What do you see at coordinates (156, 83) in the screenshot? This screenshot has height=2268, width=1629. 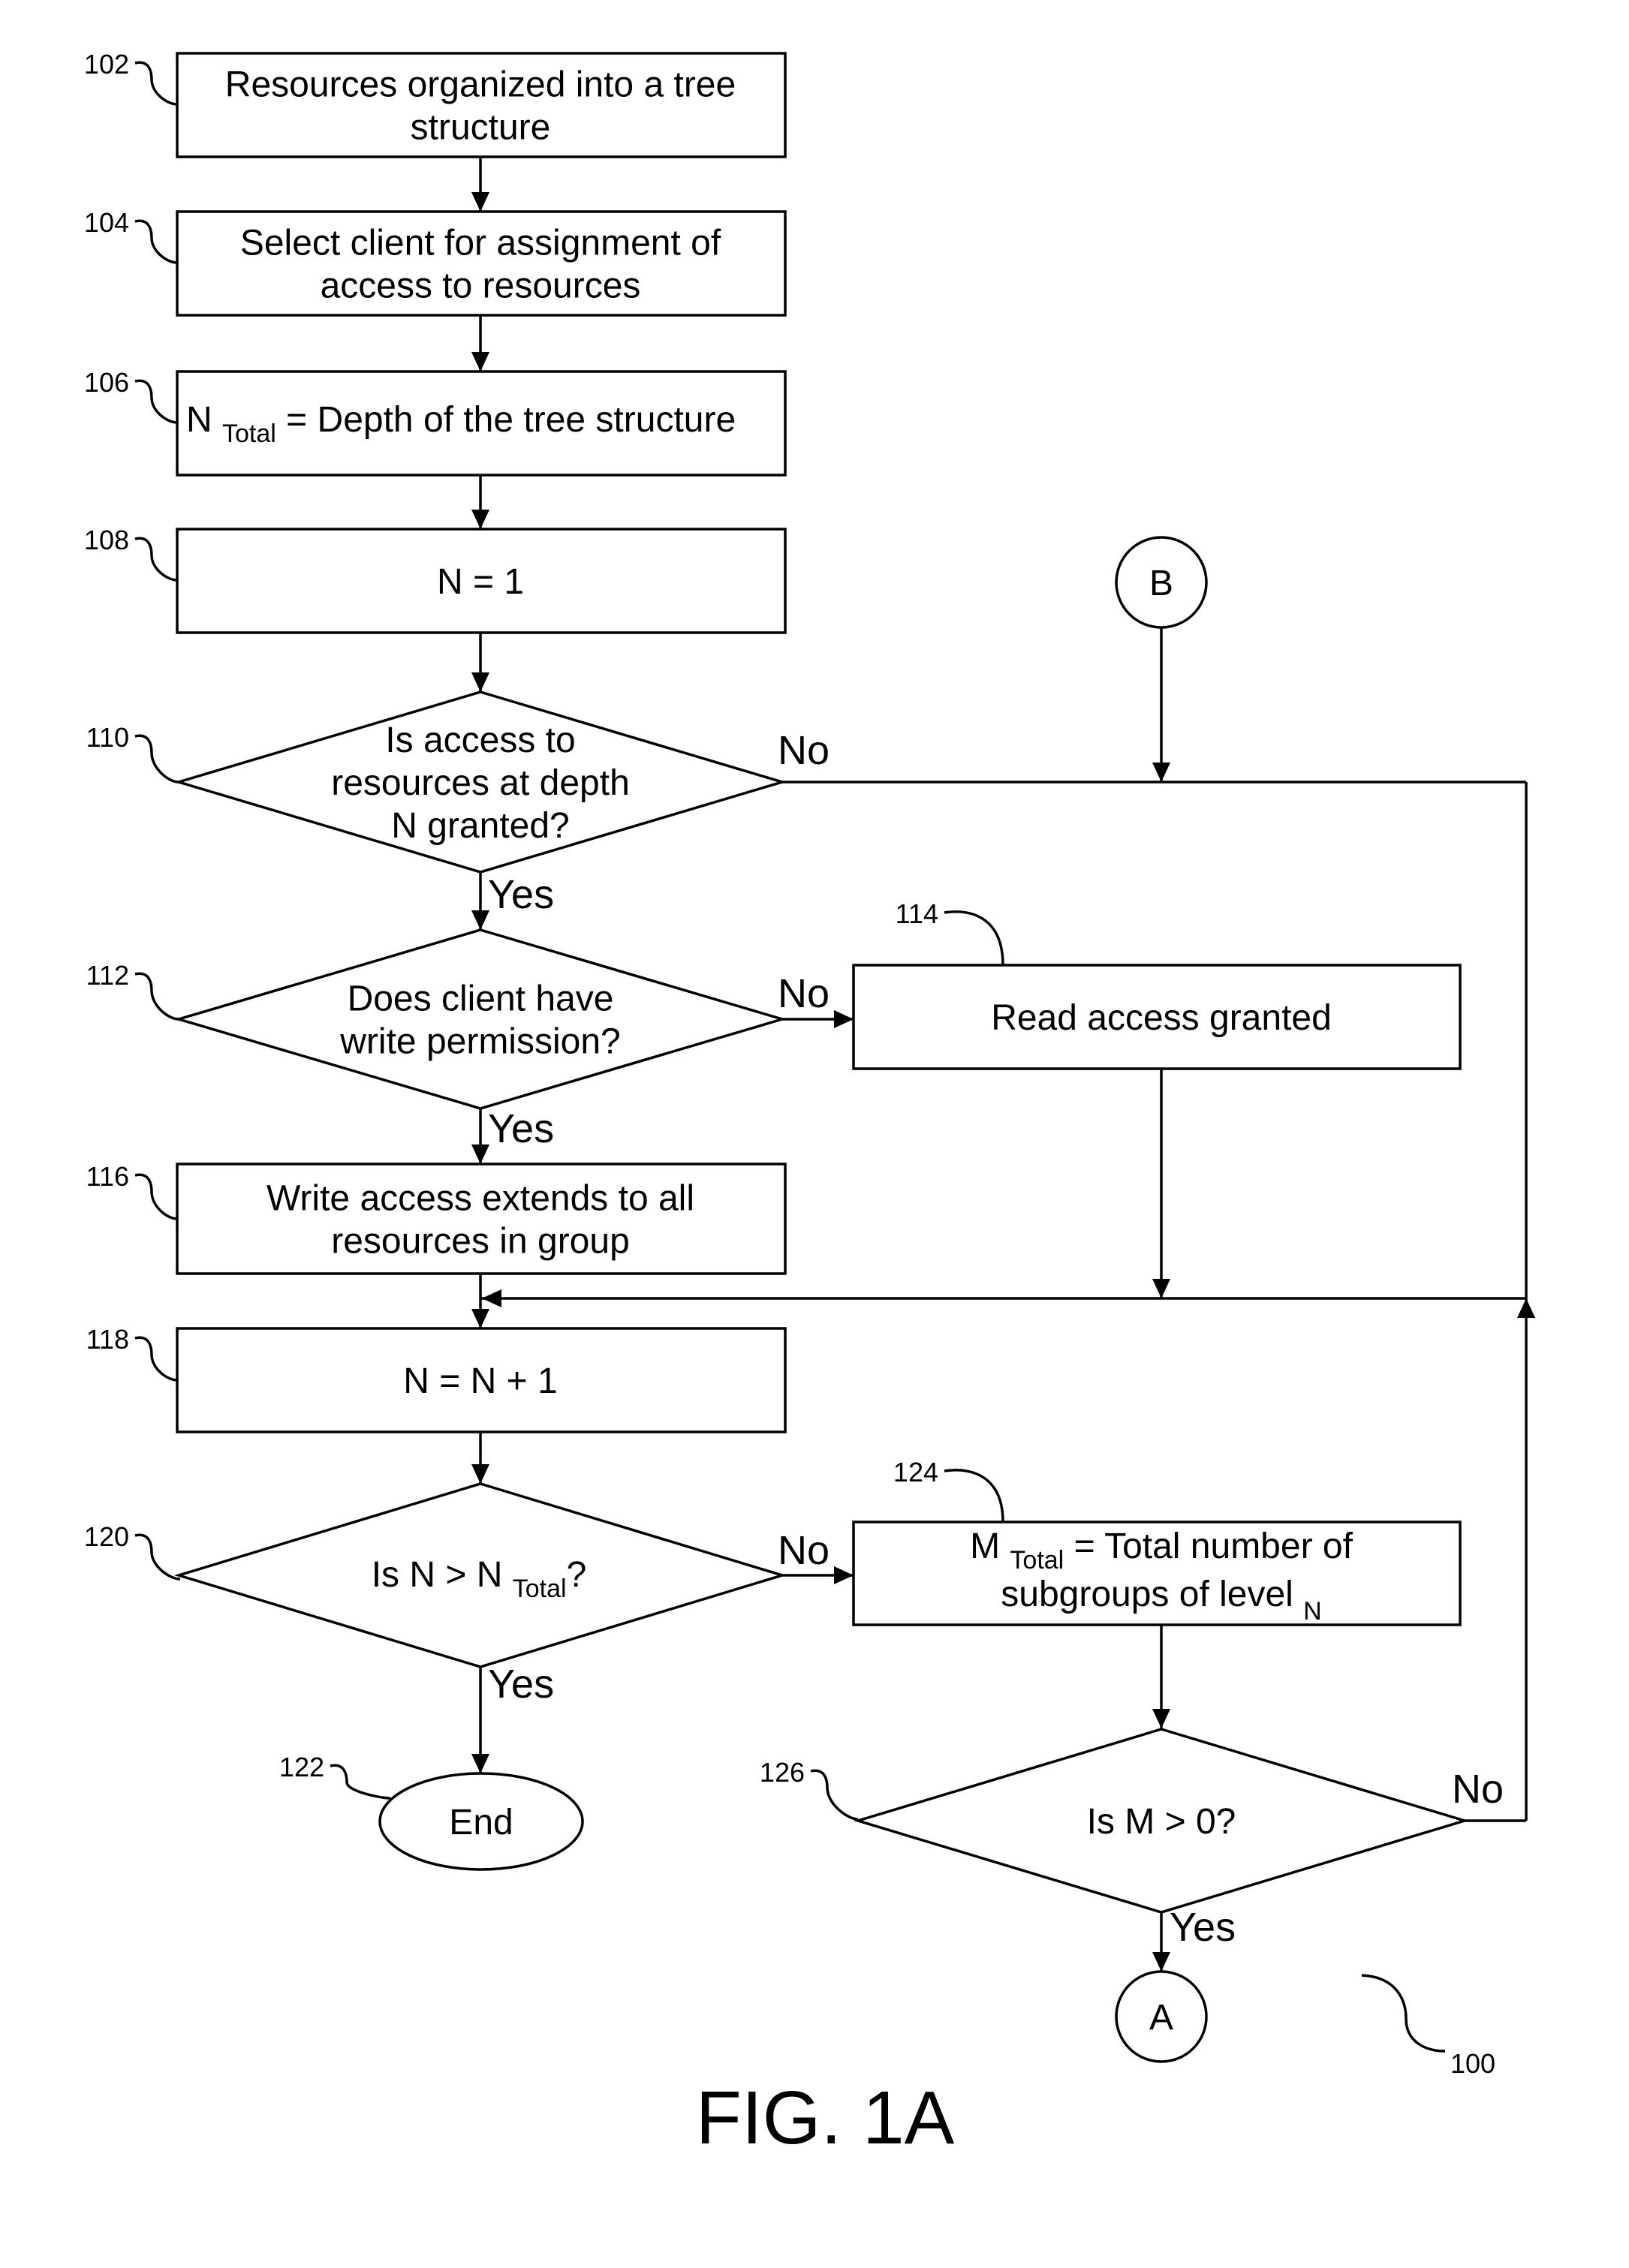 I see `step-102-leader-line` at bounding box center [156, 83].